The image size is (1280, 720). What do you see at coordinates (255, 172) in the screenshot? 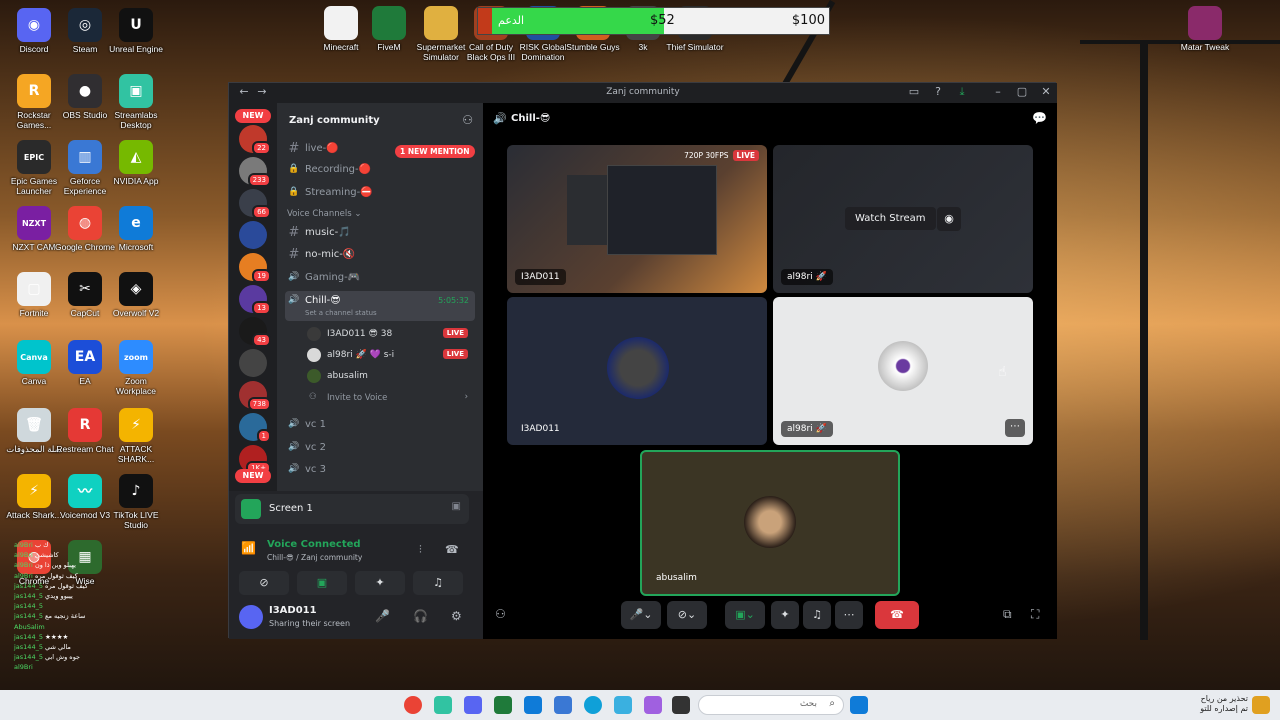
I see `server-icon: 233` at bounding box center [255, 172].